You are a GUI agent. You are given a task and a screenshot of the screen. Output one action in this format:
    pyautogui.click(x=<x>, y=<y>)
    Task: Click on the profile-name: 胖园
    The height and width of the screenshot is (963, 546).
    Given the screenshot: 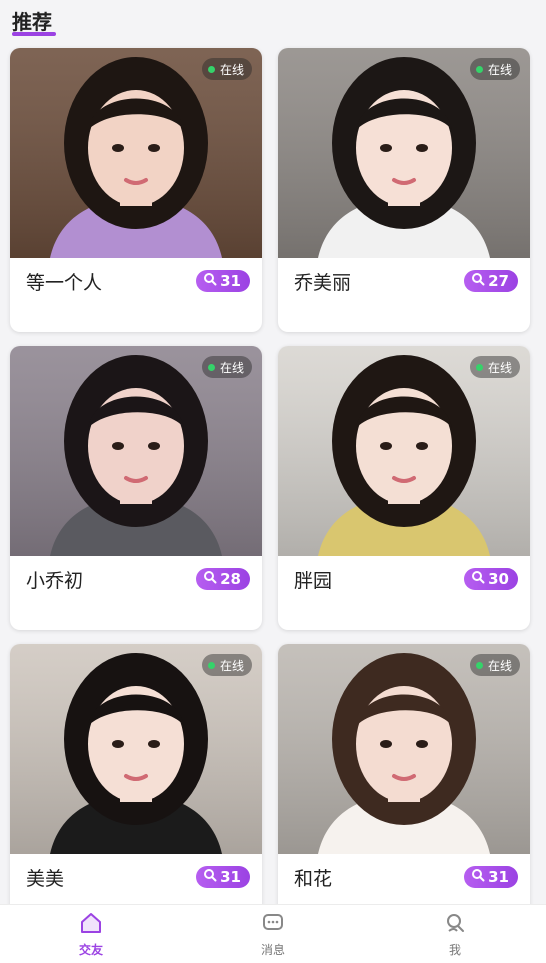 What is the action you would take?
    pyautogui.click(x=313, y=581)
    